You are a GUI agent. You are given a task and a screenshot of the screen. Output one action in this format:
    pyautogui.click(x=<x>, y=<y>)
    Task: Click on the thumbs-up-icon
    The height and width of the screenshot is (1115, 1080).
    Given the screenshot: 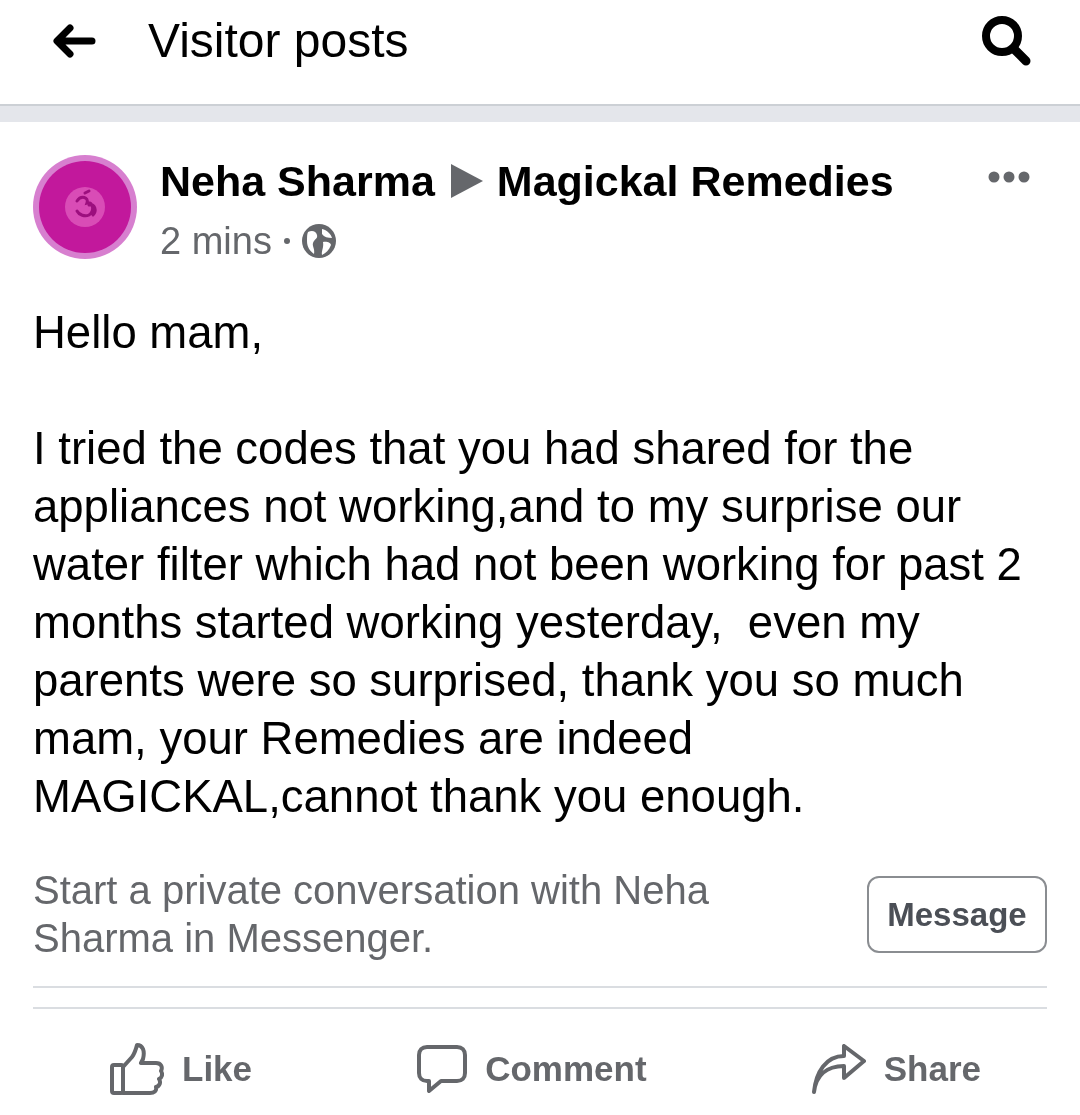 What is the action you would take?
    pyautogui.click(x=137, y=1069)
    